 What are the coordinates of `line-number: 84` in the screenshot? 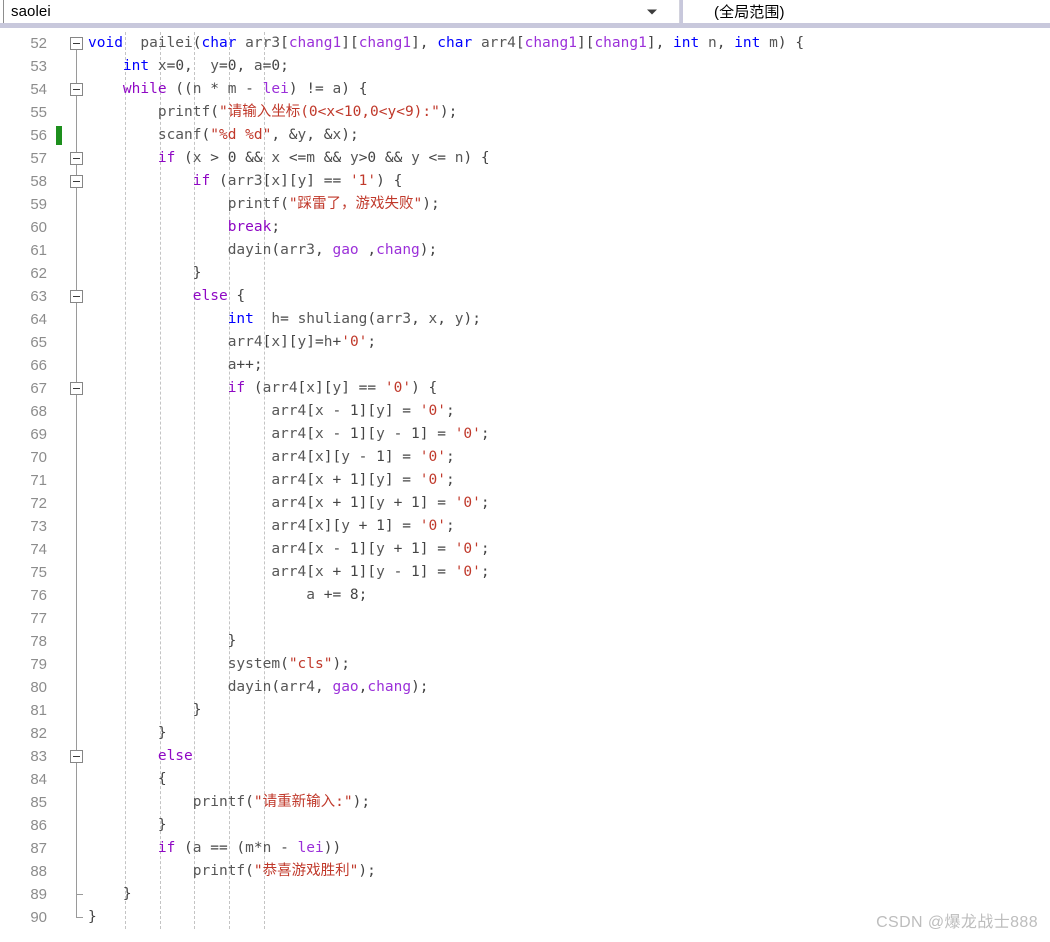 It's located at (38, 779).